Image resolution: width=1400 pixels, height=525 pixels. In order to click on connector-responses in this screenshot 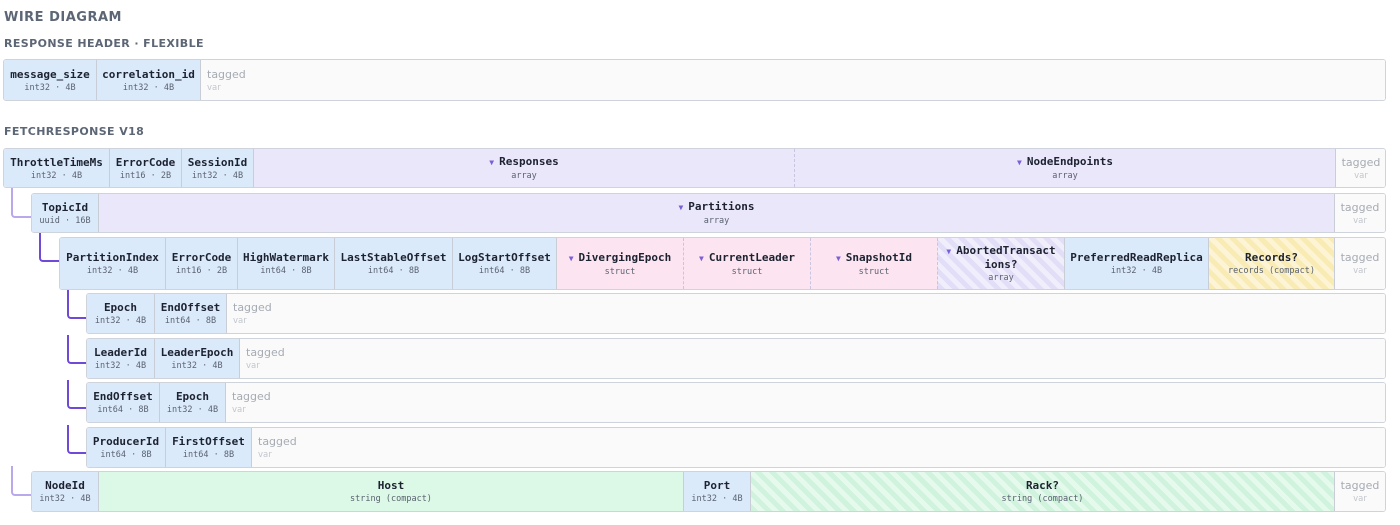, I will do `click(21, 203)`.